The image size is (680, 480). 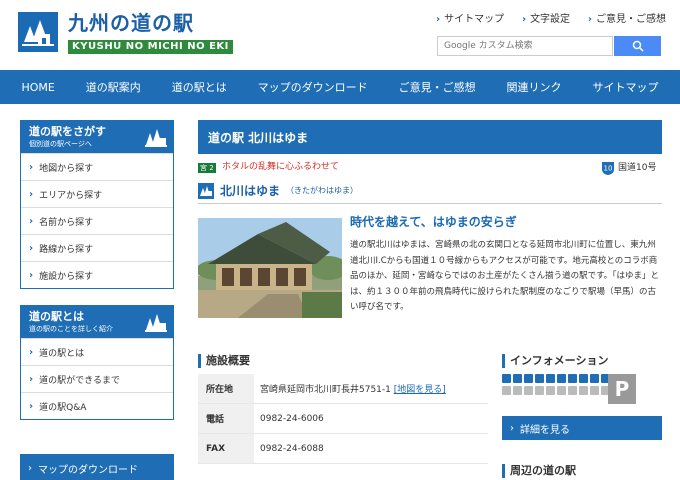 What do you see at coordinates (313, 87) in the screenshot?
I see `nav-map-download: マップのダウンロード` at bounding box center [313, 87].